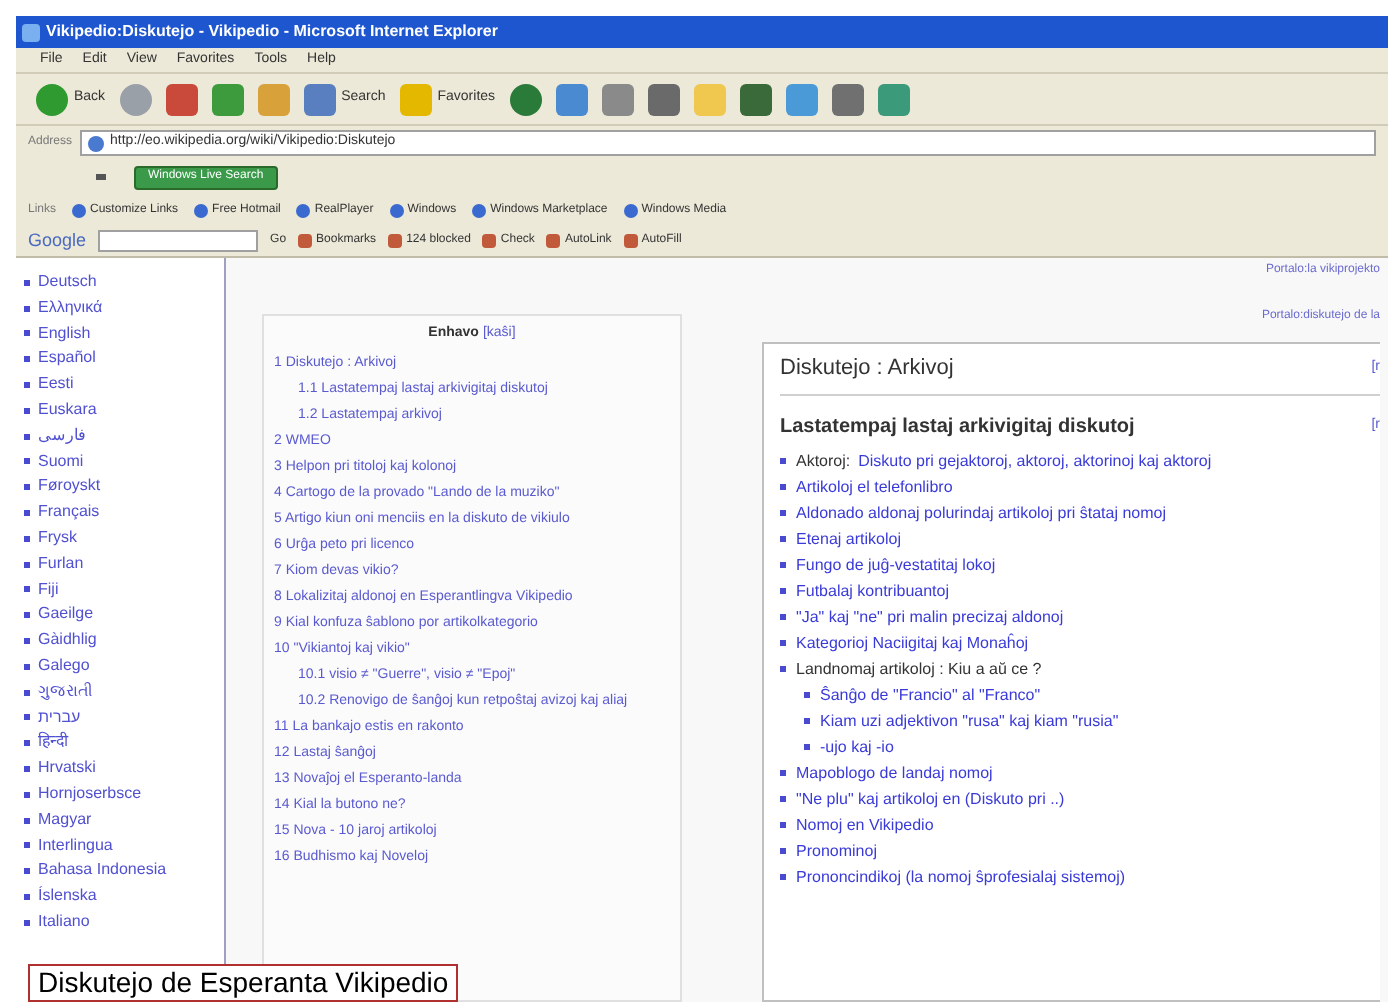 The height and width of the screenshot is (1002, 1388). Describe the element at coordinates (65, 692) in the screenshot. I see `language-link: ગુજરાતી` at that location.